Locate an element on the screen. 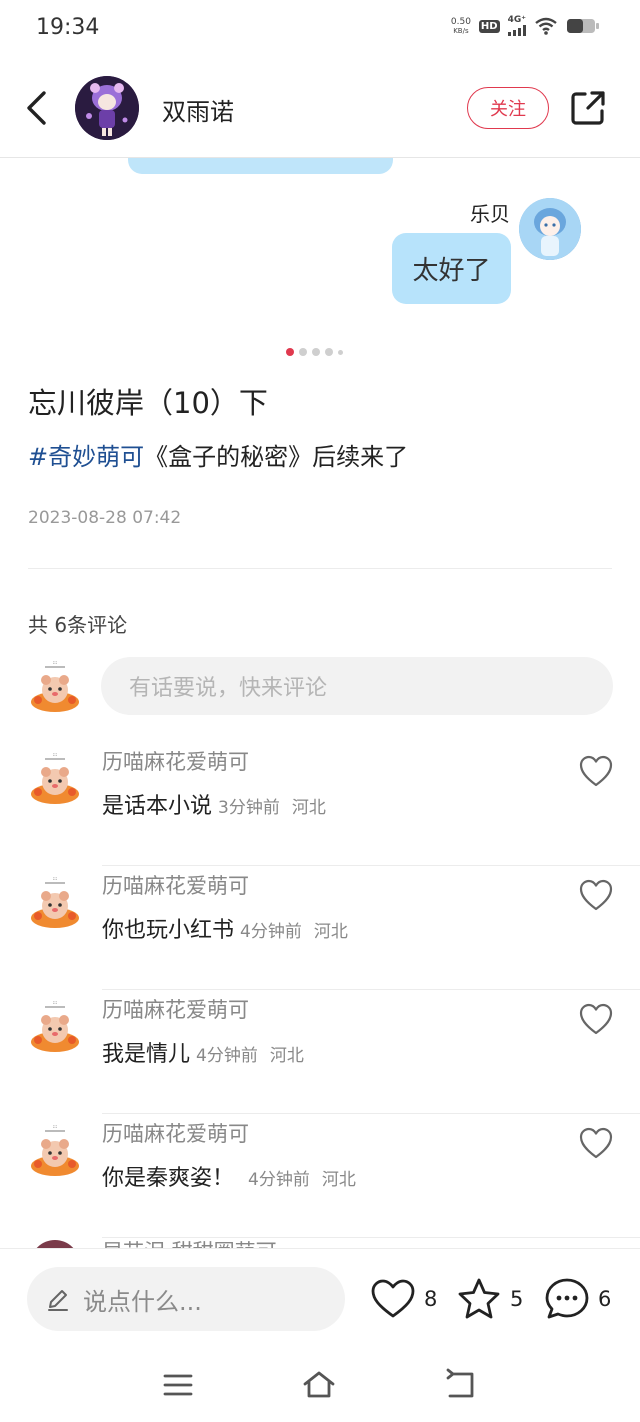 The image size is (640, 1422). network-type: 4G⁺ is located at coordinates (516, 20).